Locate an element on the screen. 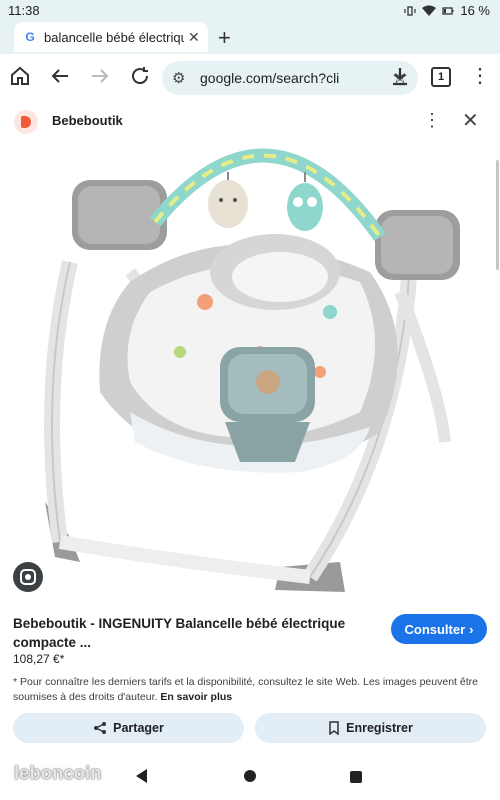 The image size is (500, 800). close-tab-icon: ✕ is located at coordinates (194, 37).